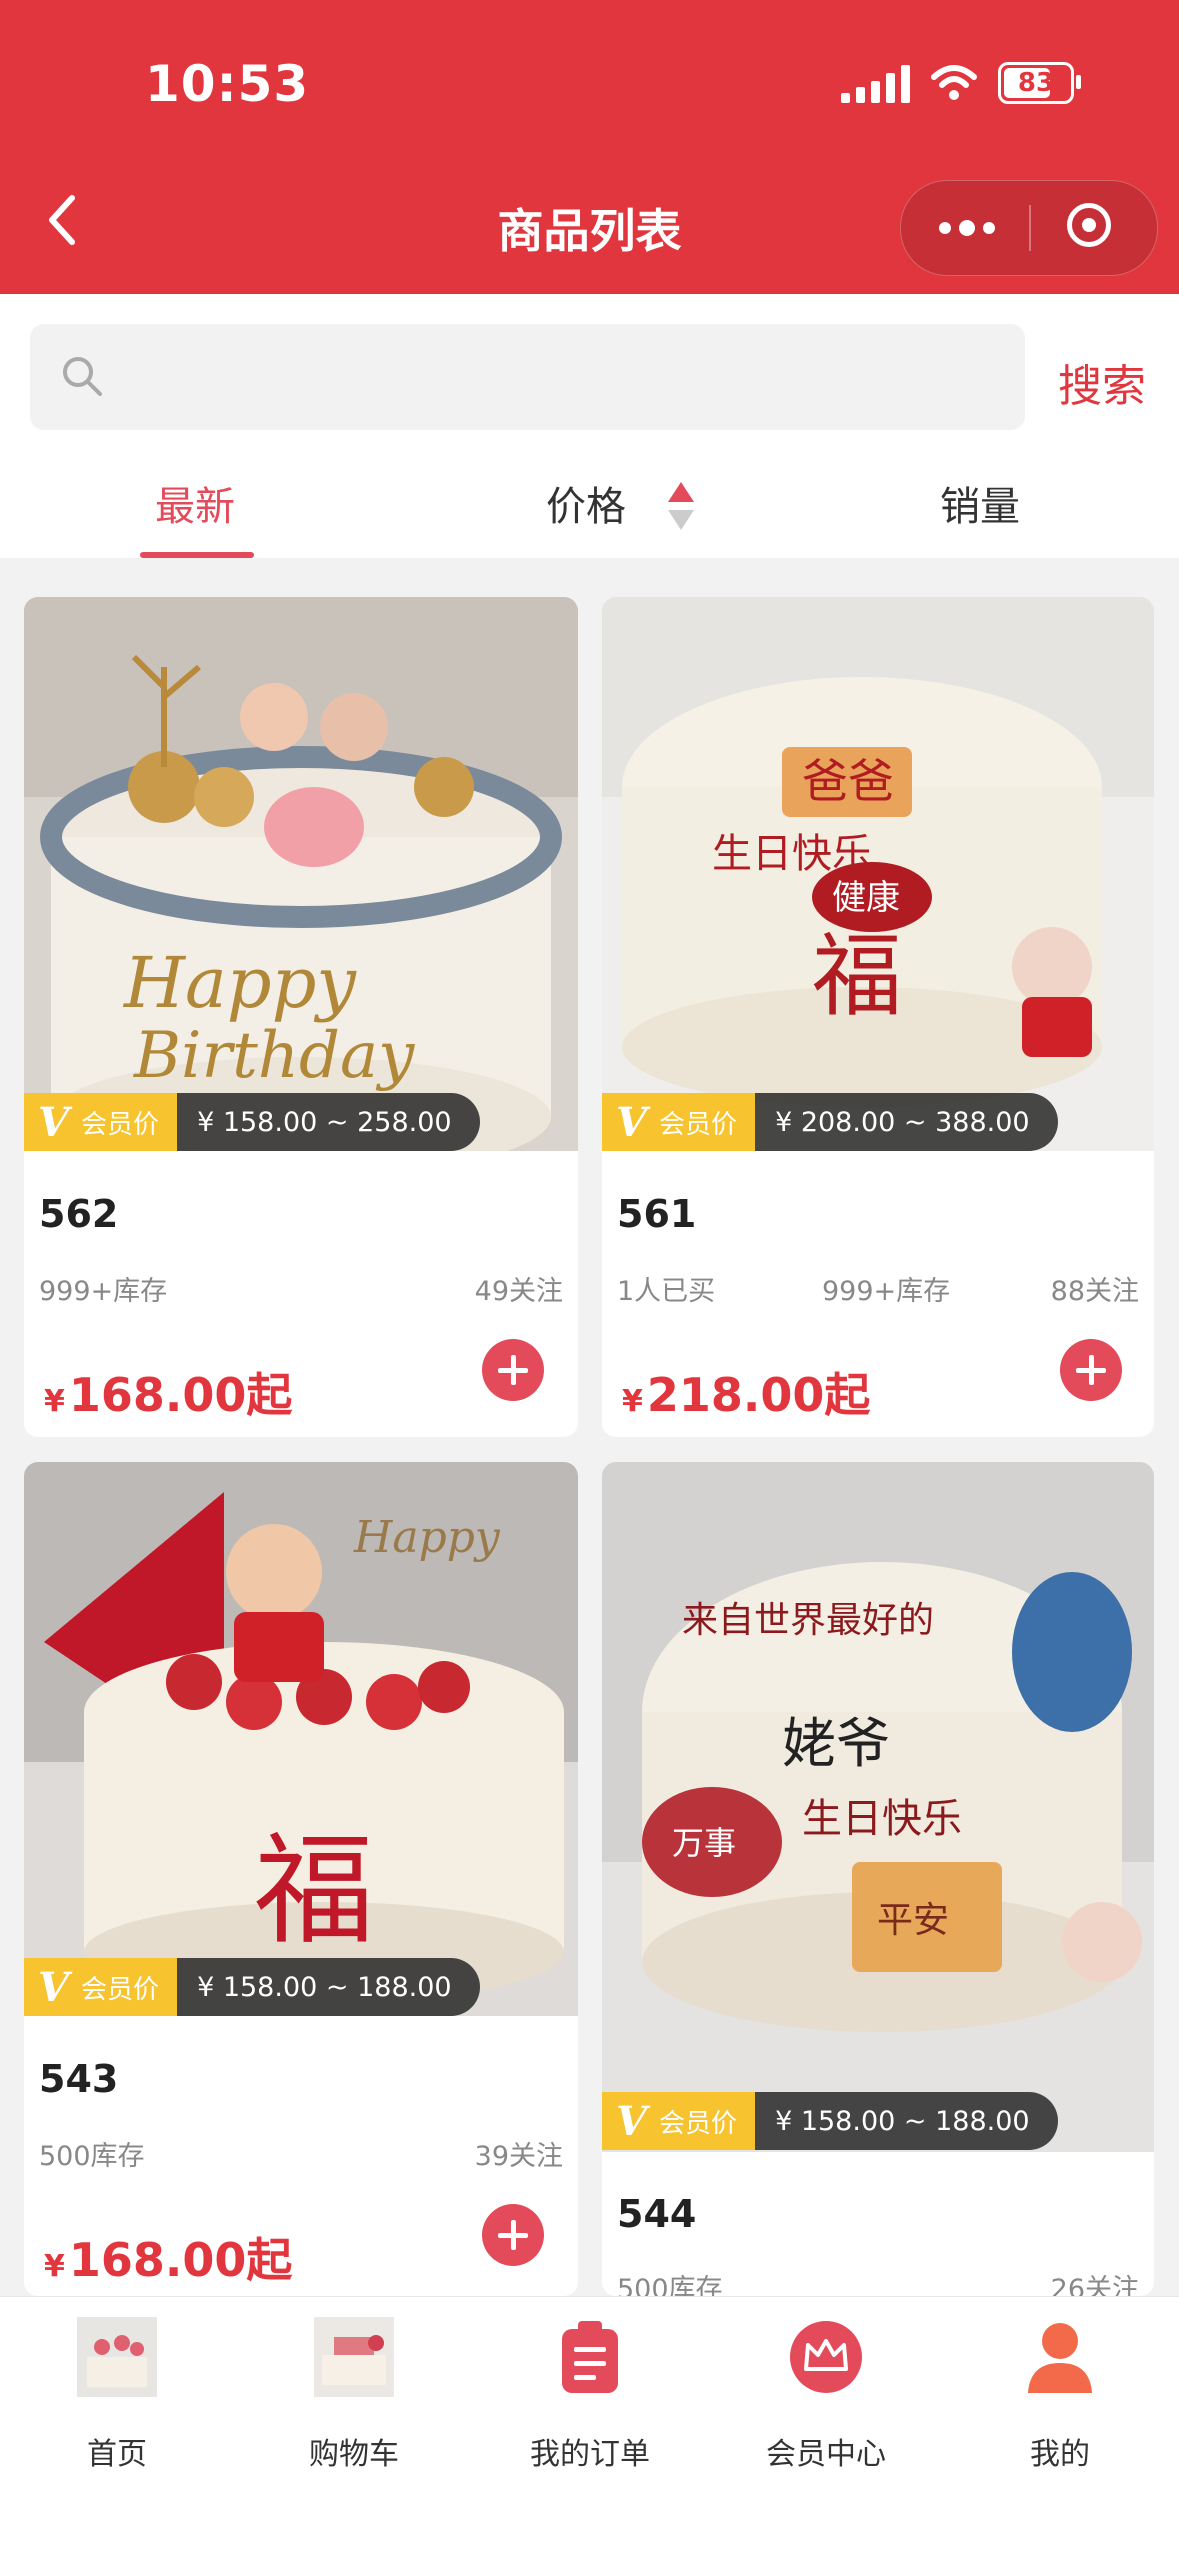 This screenshot has width=1179, height=2557. I want to click on nav-member-label: 会员中心, so click(826, 2454).